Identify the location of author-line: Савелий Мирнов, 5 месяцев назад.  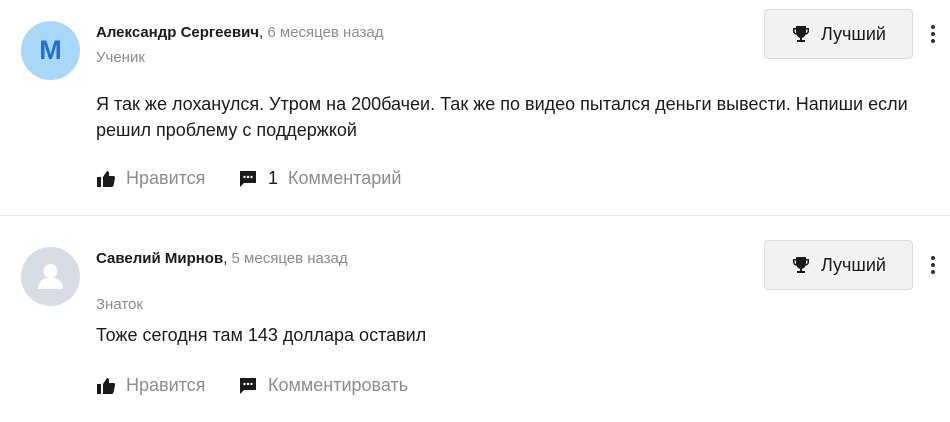
(222, 259).